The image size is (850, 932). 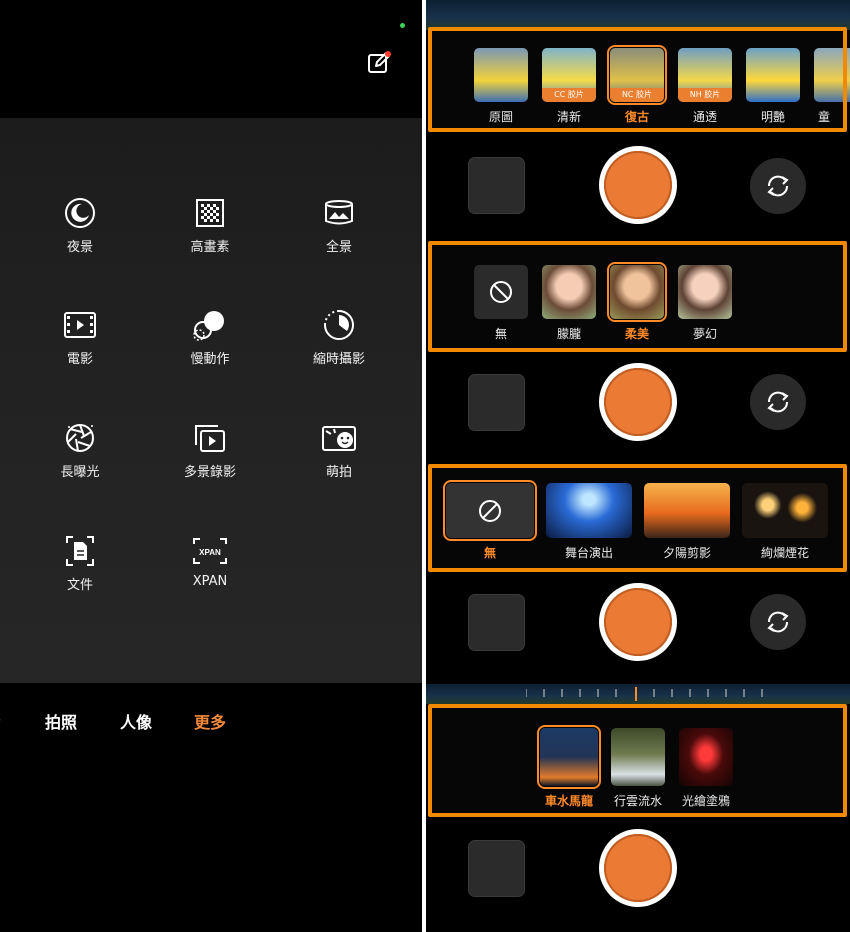 What do you see at coordinates (210, 438) in the screenshot?
I see `multi-scene-video-icon` at bounding box center [210, 438].